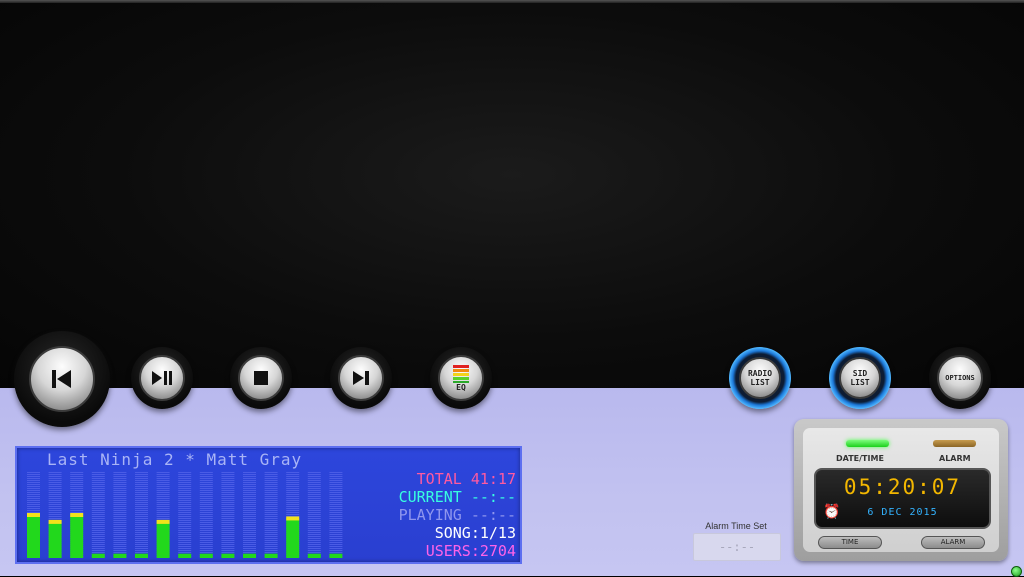 The width and height of the screenshot is (1024, 577). Describe the element at coordinates (867, 443) in the screenshot. I see `datetime-indicator` at that location.